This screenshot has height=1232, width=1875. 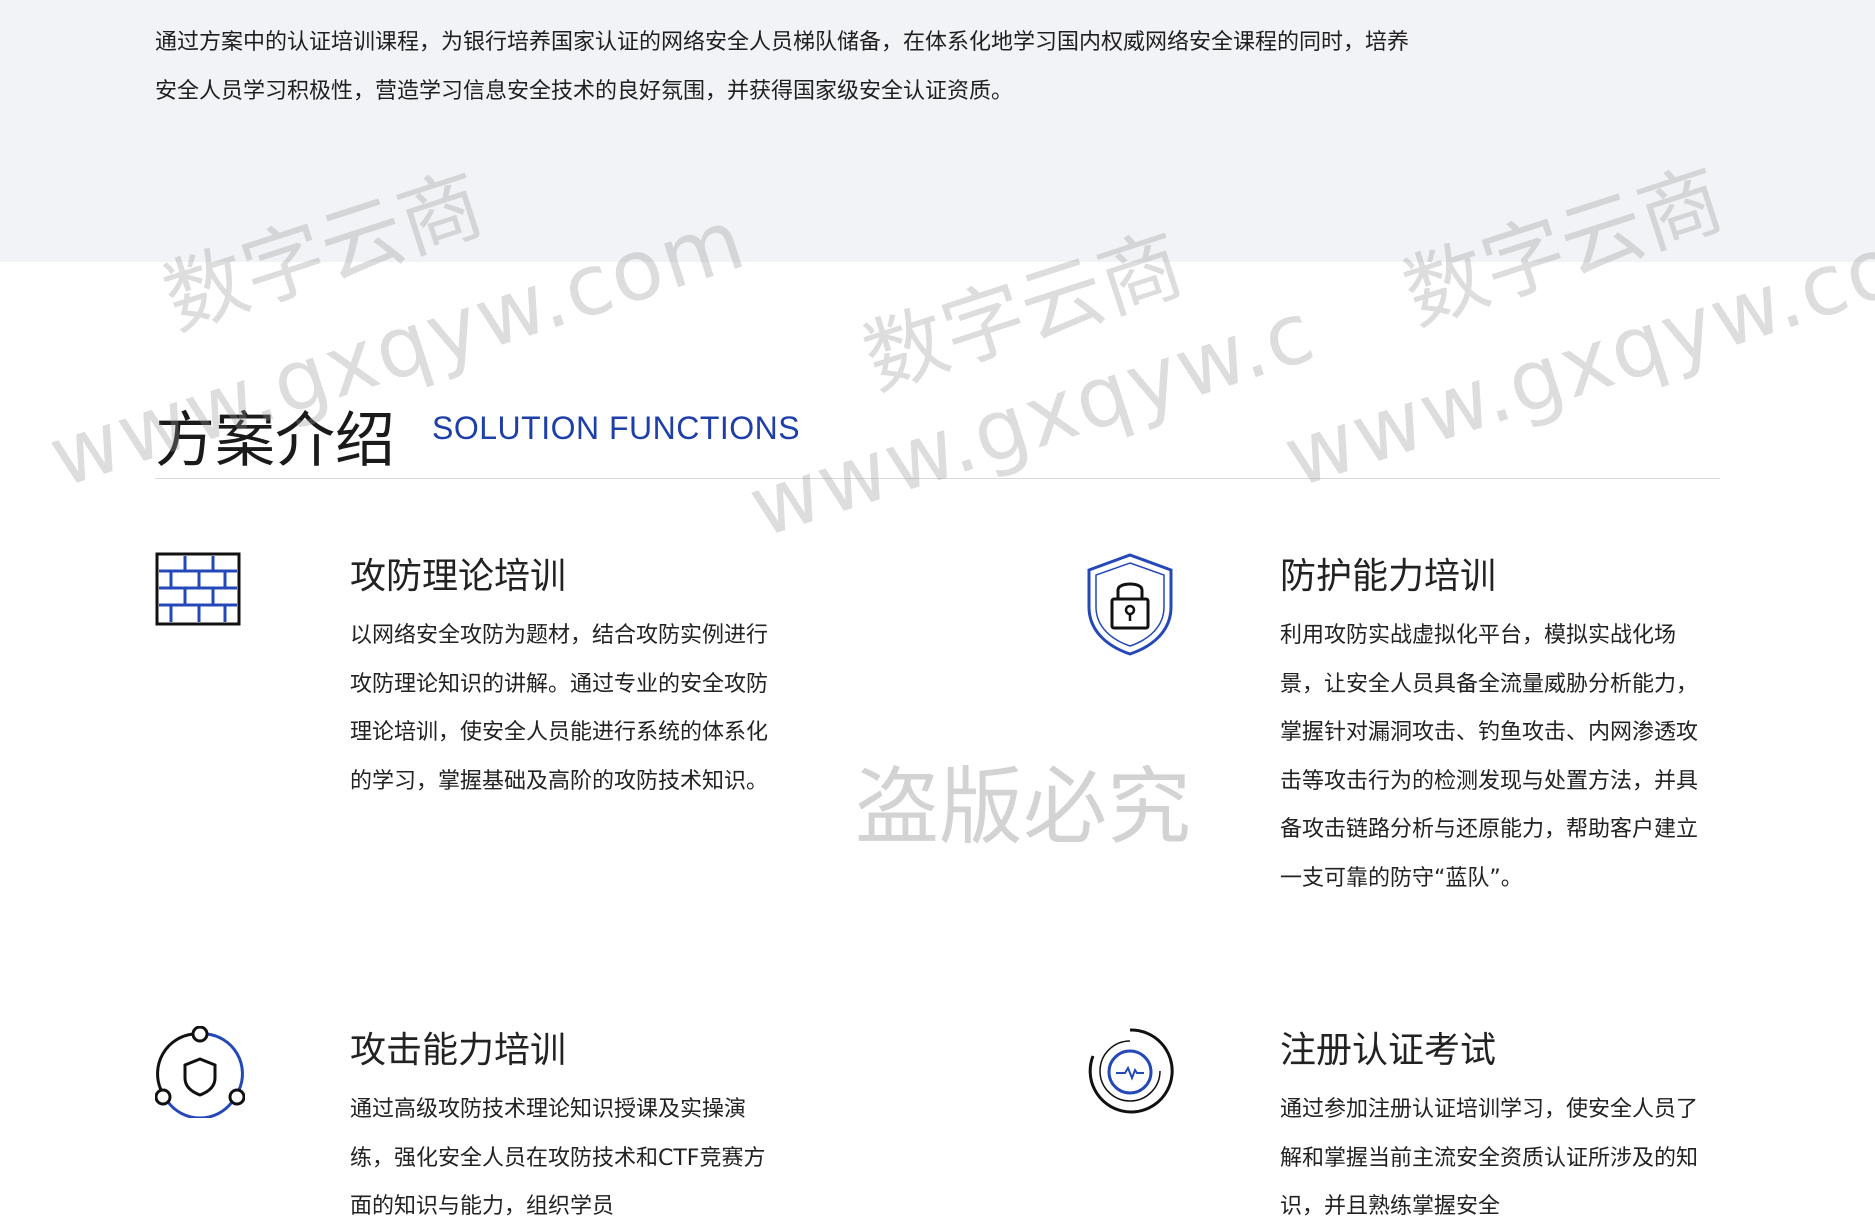 I want to click on certificate-pulse-icon, so click(x=1130, y=1081).